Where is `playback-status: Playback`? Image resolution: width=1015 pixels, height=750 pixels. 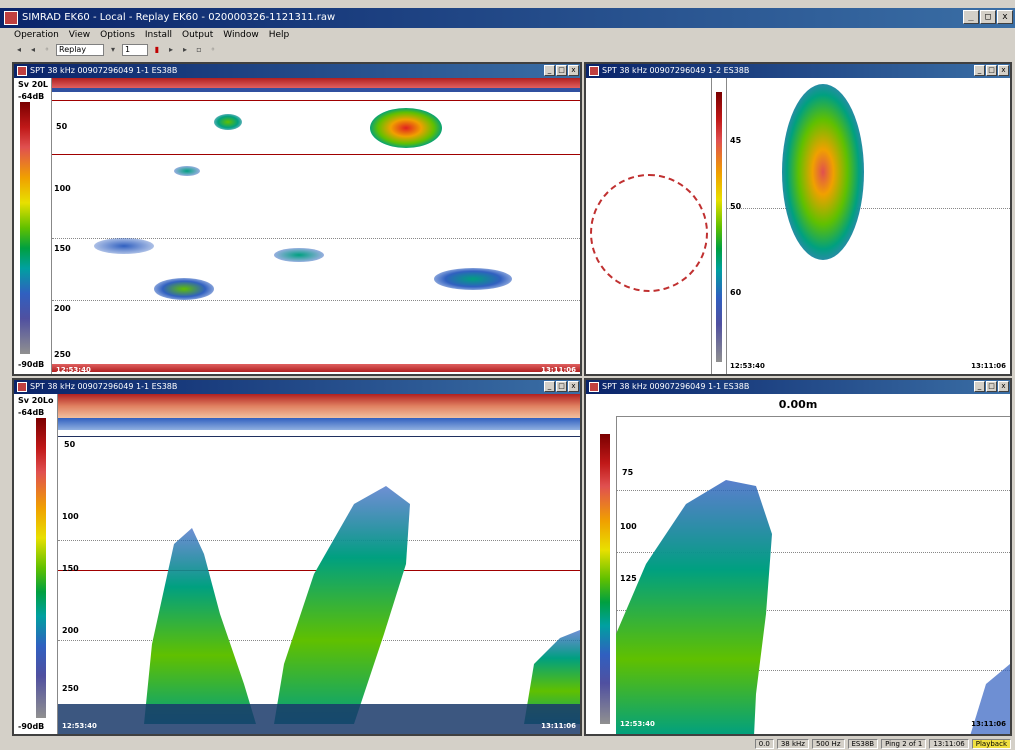 playback-status: Playback is located at coordinates (991, 744).